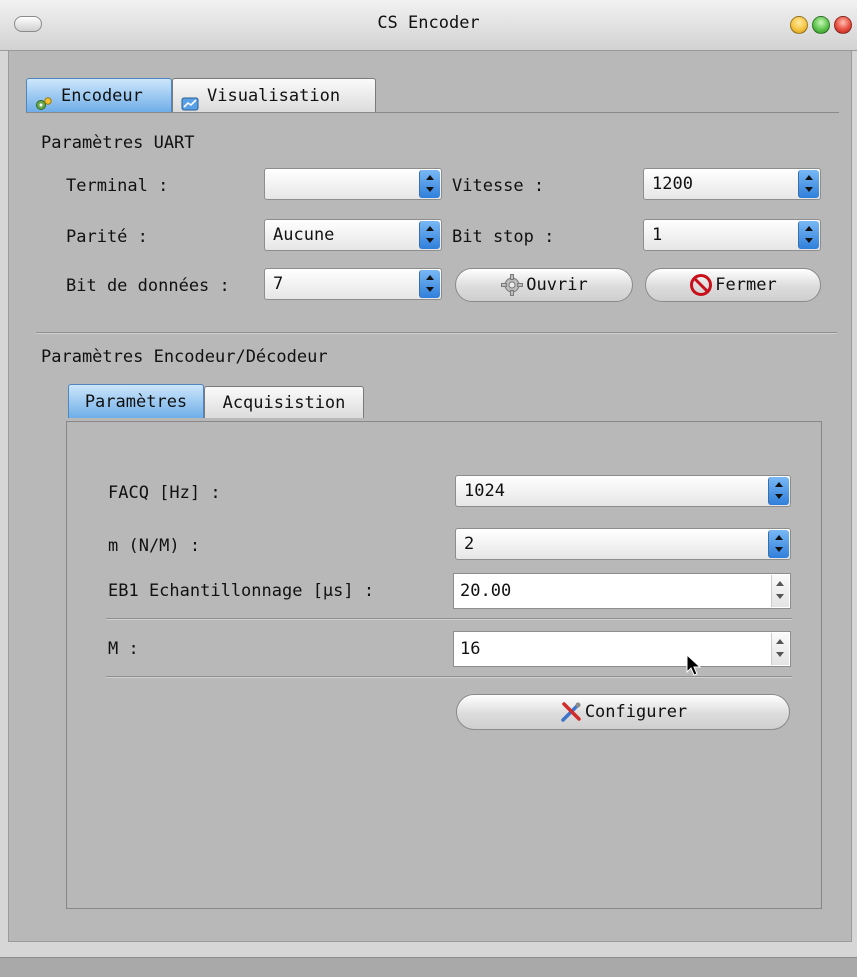 Image resolution: width=857 pixels, height=977 pixels. I want to click on vitesse-label: Vitesse :, so click(498, 186).